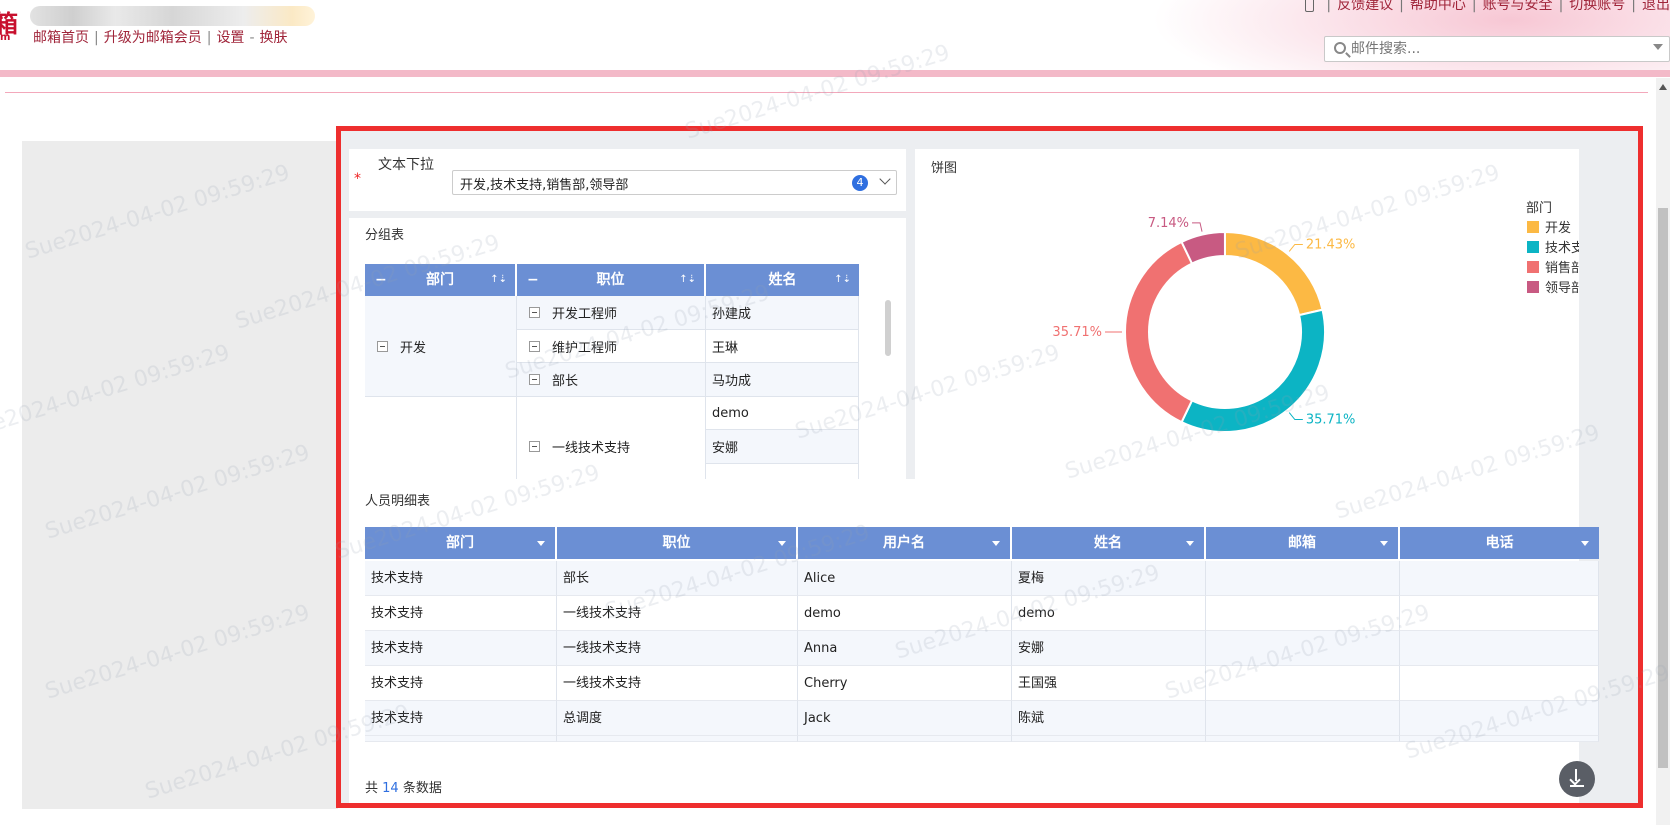 This screenshot has height=825, width=1670. What do you see at coordinates (1438, 6) in the screenshot?
I see `link-help-center: 帮助中心` at bounding box center [1438, 6].